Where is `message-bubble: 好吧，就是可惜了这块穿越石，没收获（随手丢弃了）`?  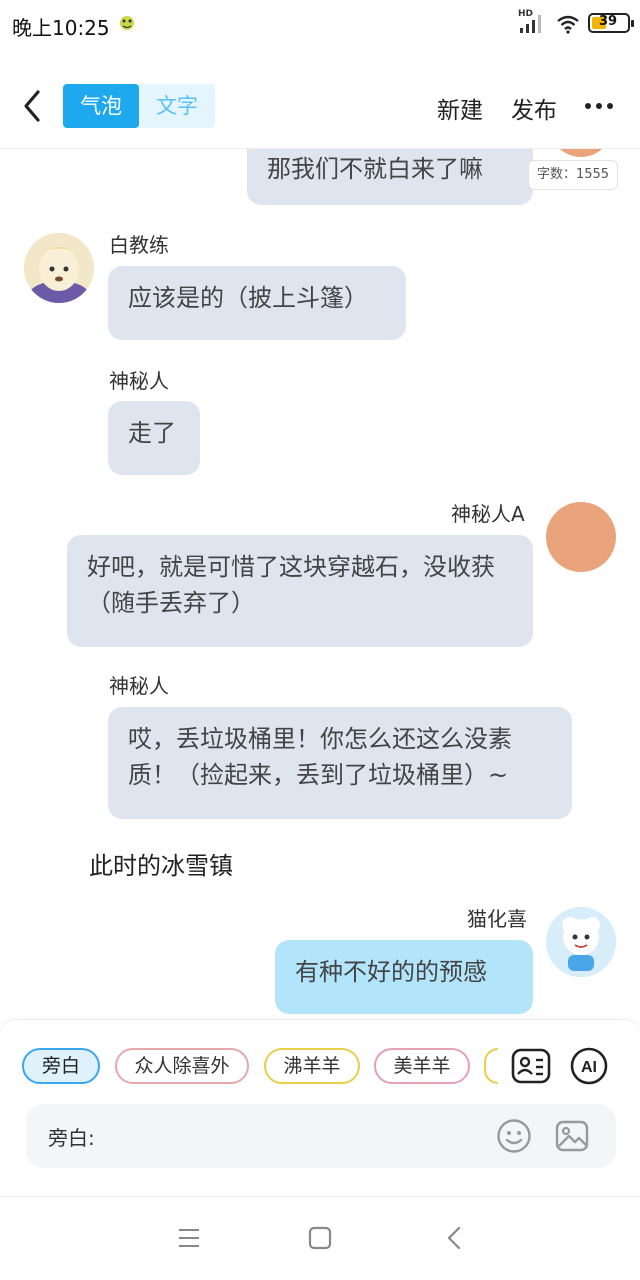 message-bubble: 好吧，就是可惜了这块穿越石，没收获（随手丢弃了） is located at coordinates (300, 591).